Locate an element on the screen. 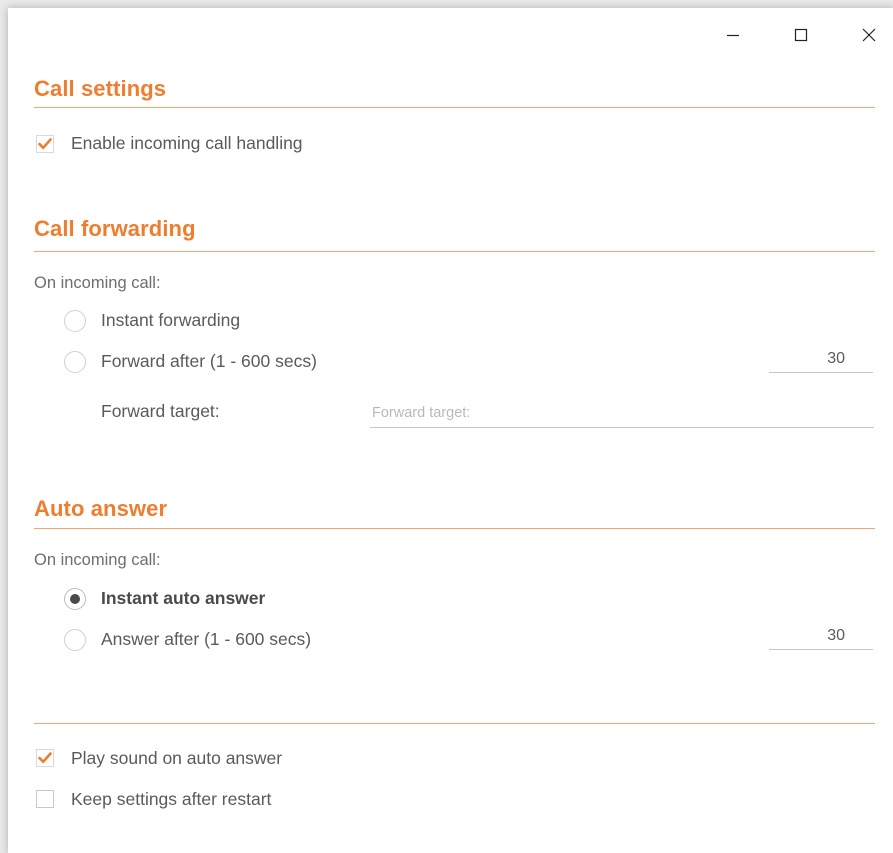 The image size is (893, 853). forward-target-label: Forward target: is located at coordinates (160, 411).